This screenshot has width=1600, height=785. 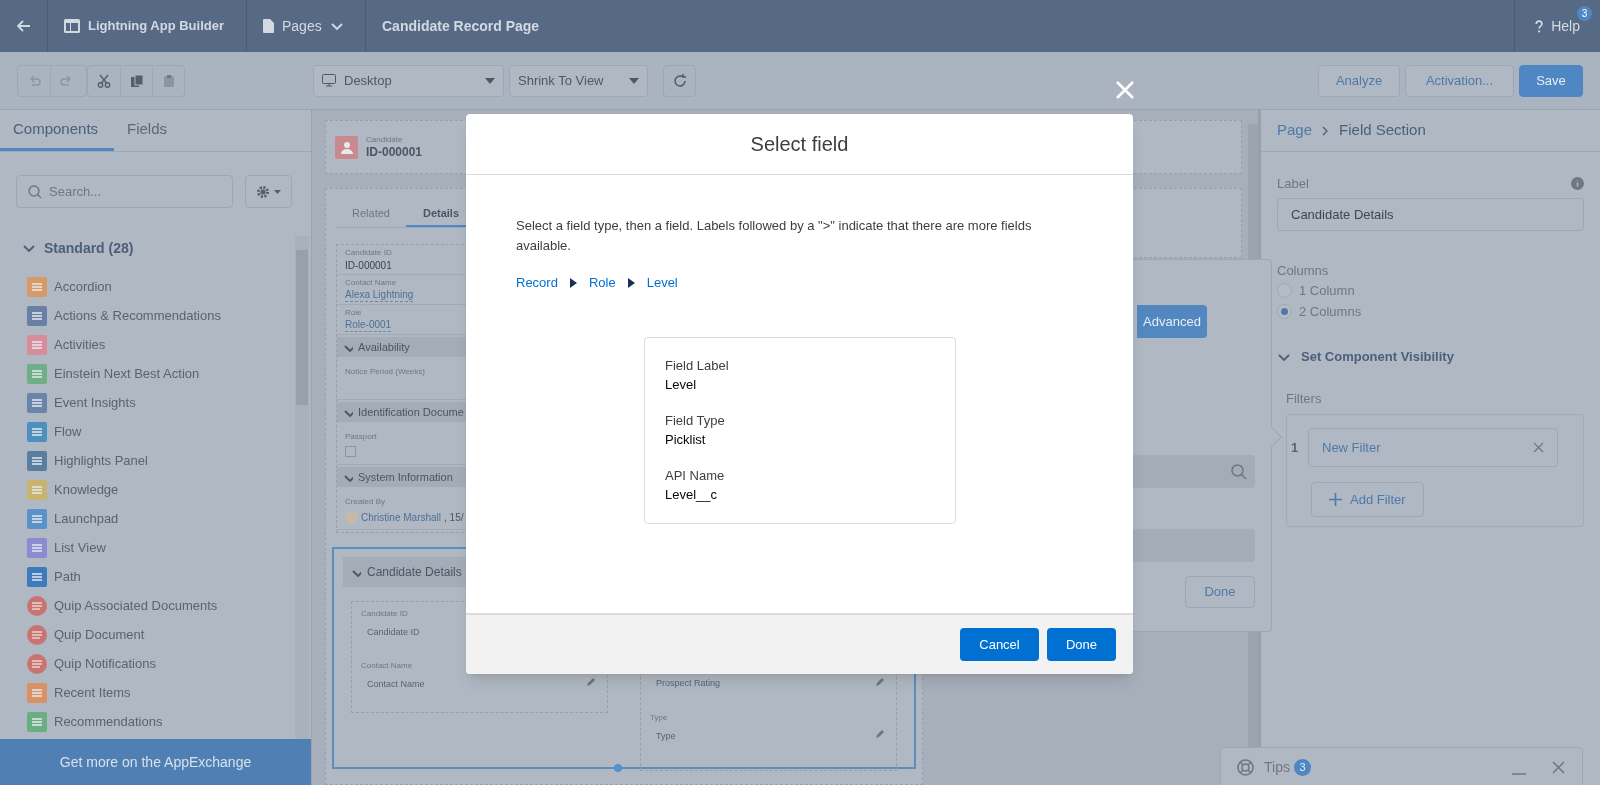 What do you see at coordinates (695, 475) in the screenshot?
I see `detail-label: API Name` at bounding box center [695, 475].